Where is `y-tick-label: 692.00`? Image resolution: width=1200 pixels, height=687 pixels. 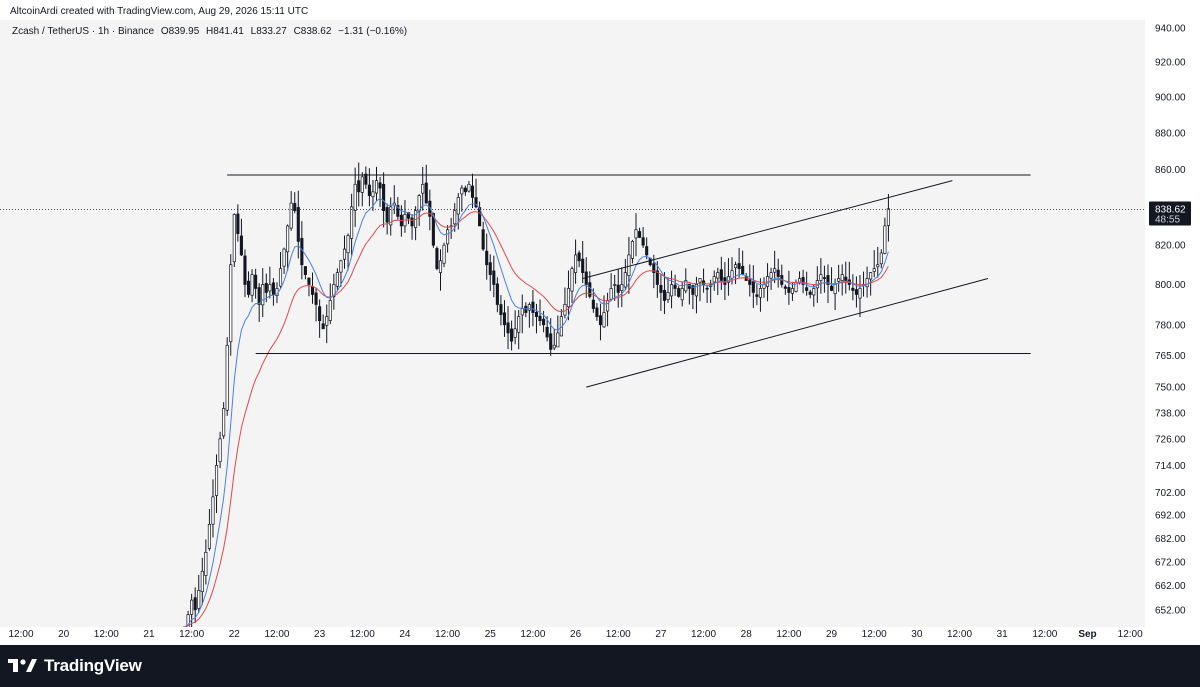 y-tick-label: 692.00 is located at coordinates (1170, 516).